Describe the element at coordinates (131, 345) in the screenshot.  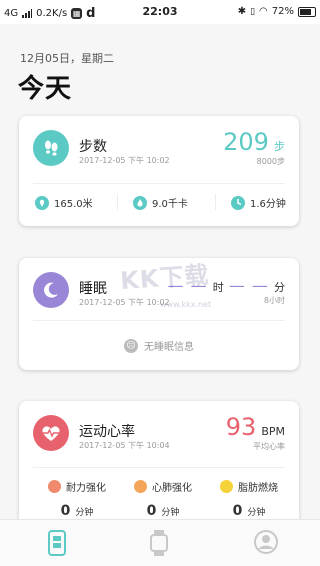
I see `sad-face-icon: ☹` at that location.